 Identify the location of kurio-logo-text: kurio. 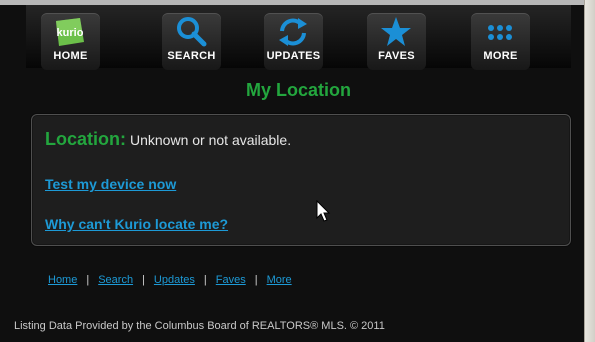
(70, 33).